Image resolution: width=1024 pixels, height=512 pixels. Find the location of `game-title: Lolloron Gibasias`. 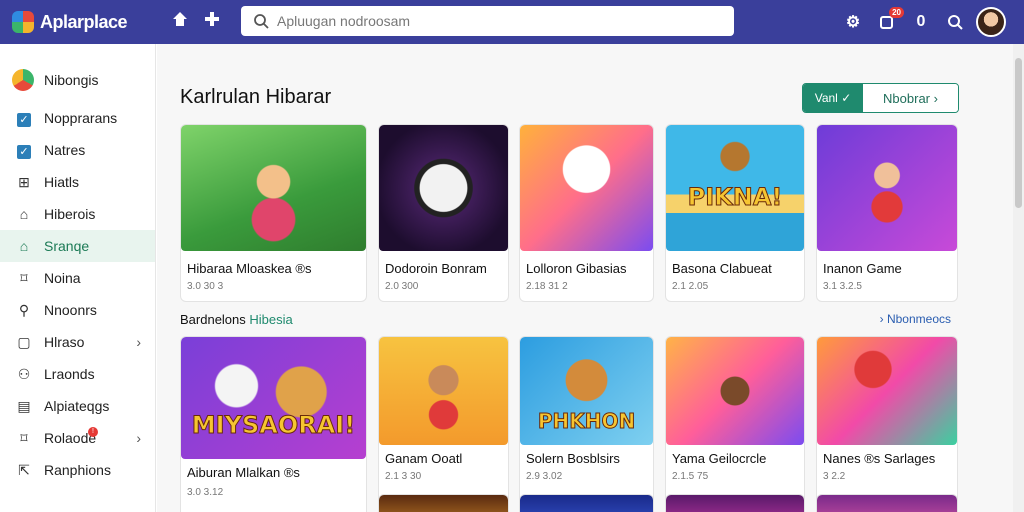

game-title: Lolloron Gibasias is located at coordinates (576, 268).